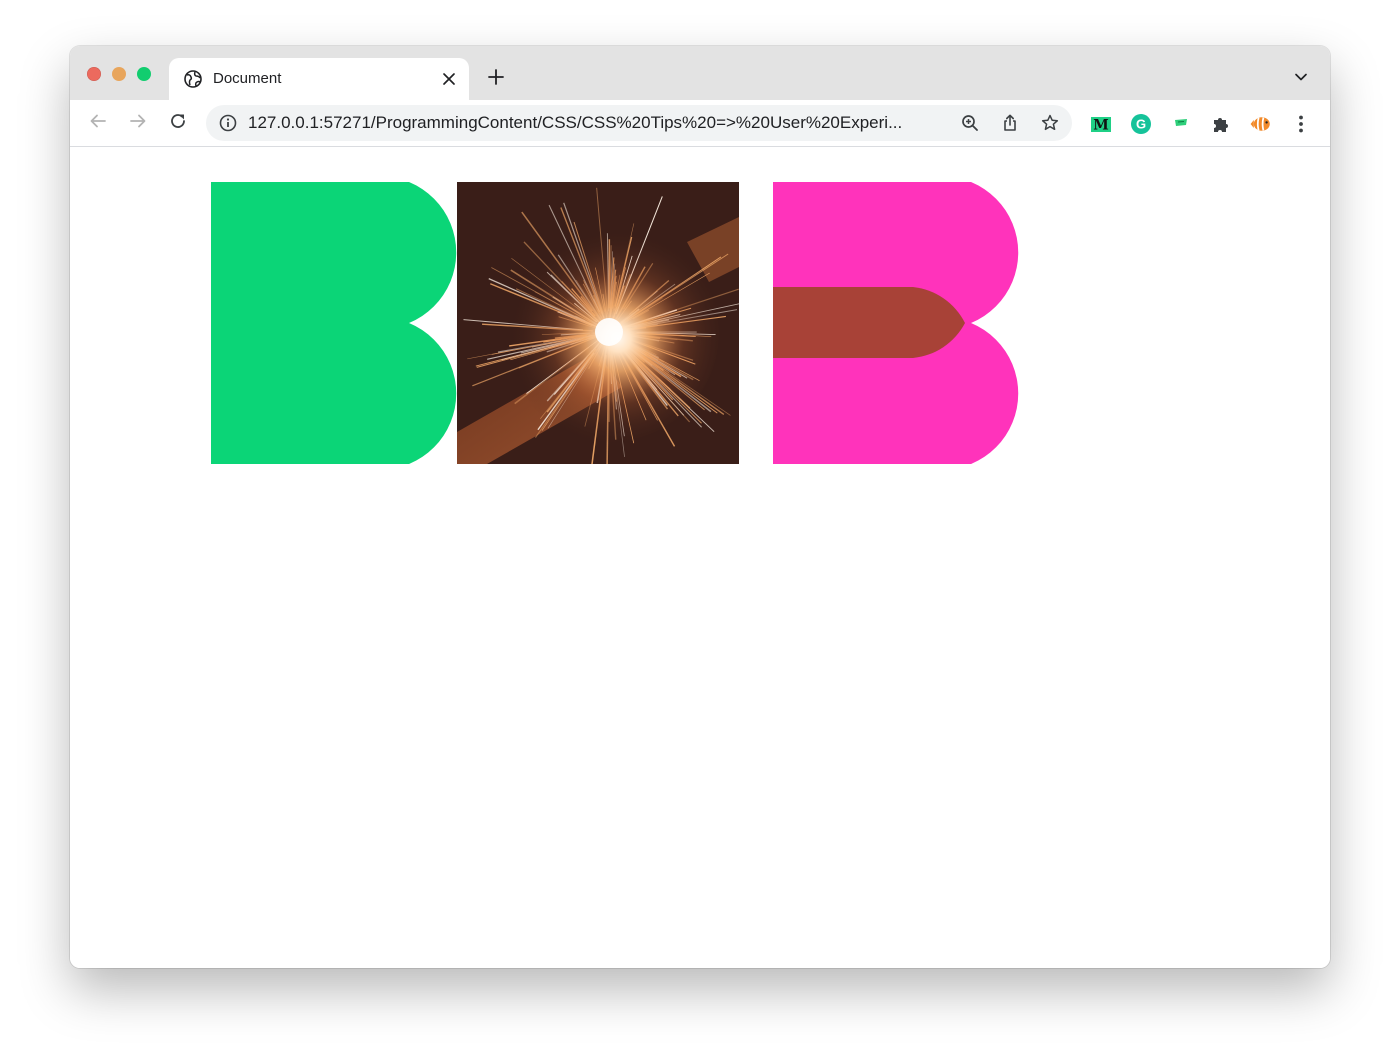 Image resolution: width=1400 pixels, height=1062 pixels. I want to click on chevron-down-icon, so click(1301, 79).